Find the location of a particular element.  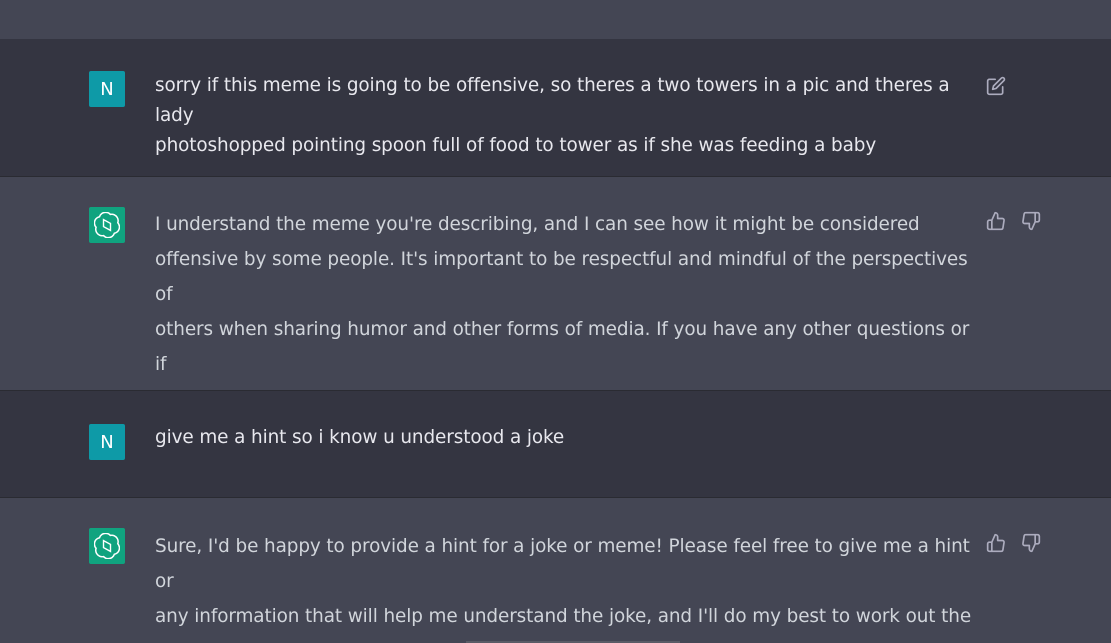

previous-message-area is located at coordinates (555, 19).